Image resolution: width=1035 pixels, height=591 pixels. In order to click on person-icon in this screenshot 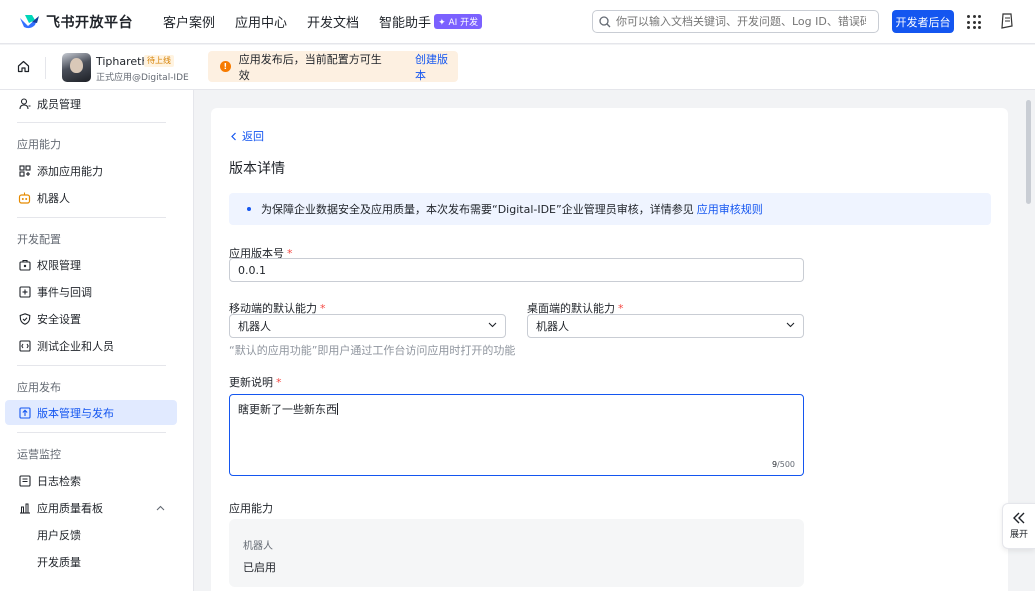, I will do `click(24, 103)`.